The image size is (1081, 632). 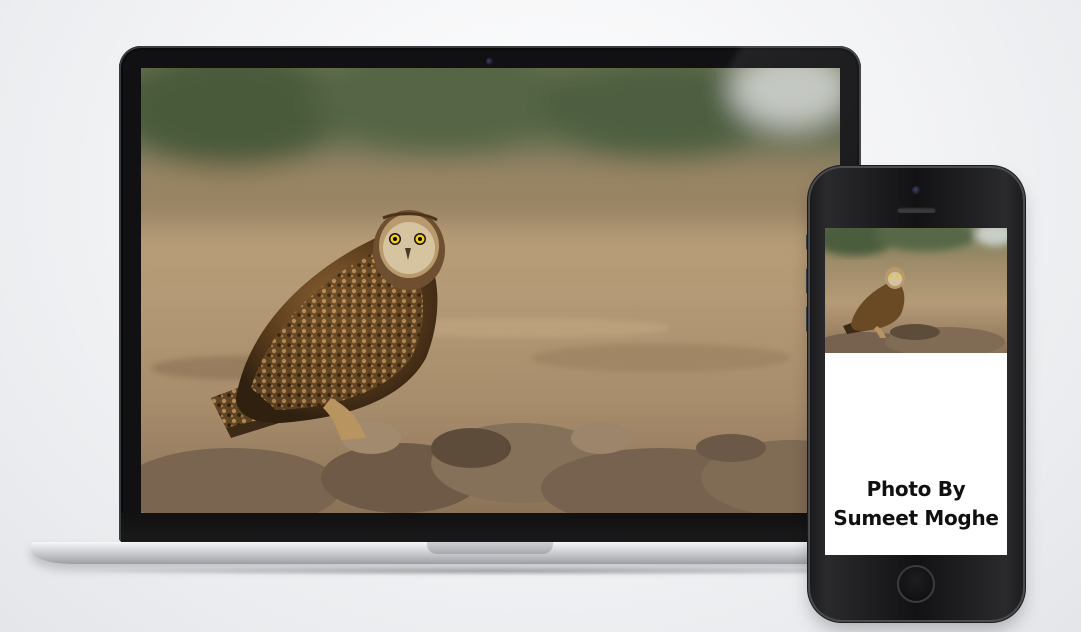 I want to click on photo-credit-line1: Photo By, so click(x=916, y=489).